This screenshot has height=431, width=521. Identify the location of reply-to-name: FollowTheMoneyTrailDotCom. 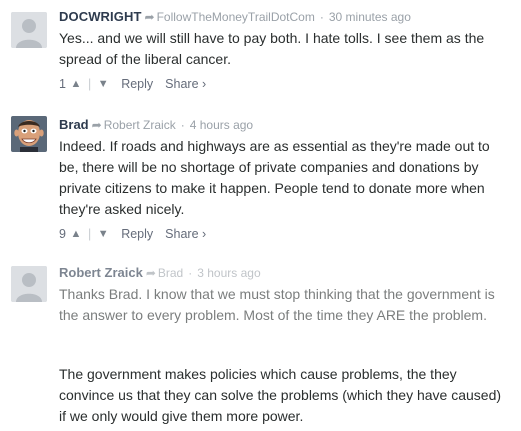
(236, 17).